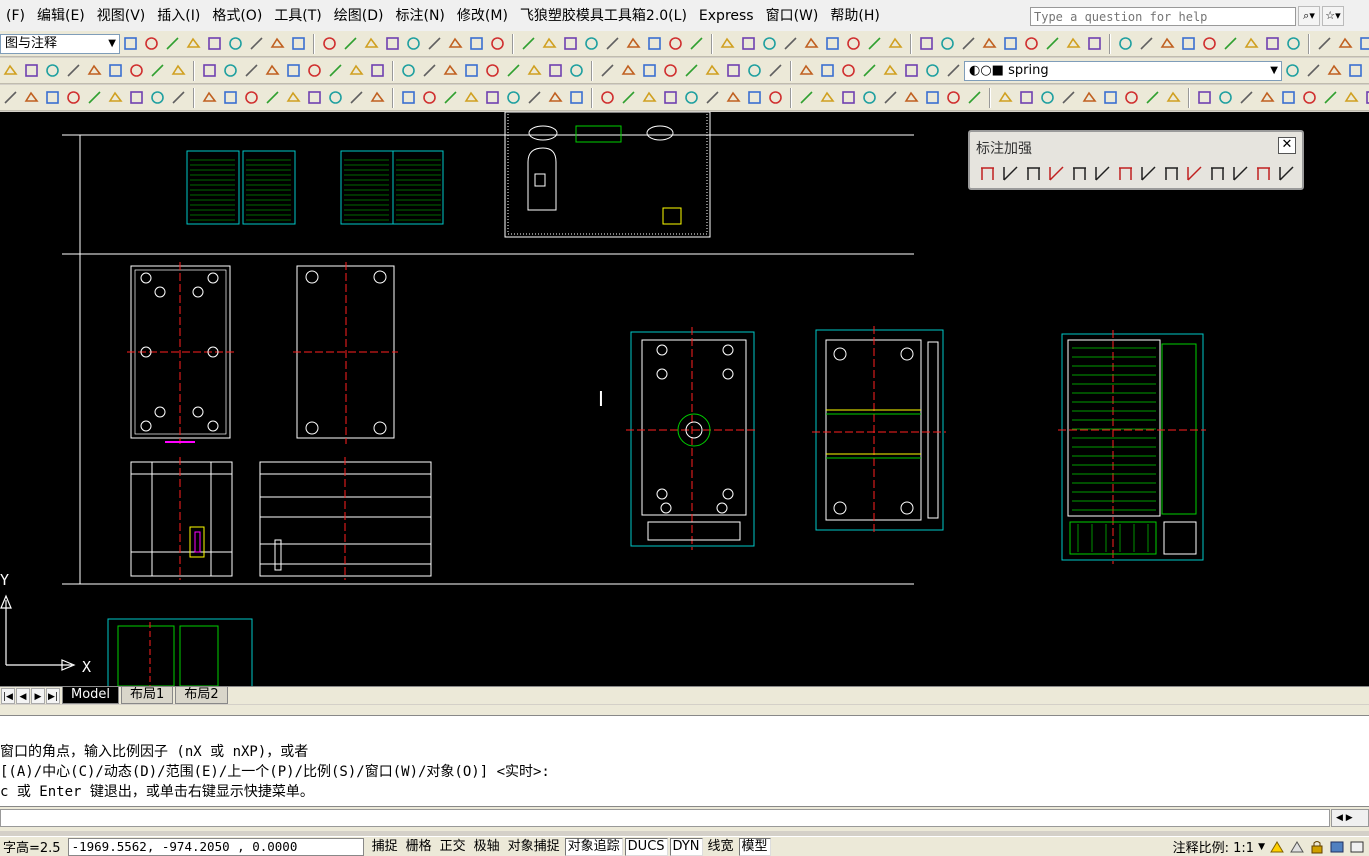 Image resolution: width=1369 pixels, height=856 pixels. I want to click on menu-express: Express, so click(726, 16).